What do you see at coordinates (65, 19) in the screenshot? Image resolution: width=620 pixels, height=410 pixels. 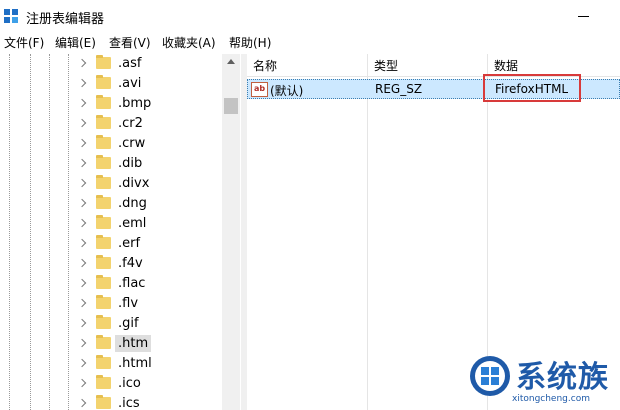 I see `window-title: 注册表编辑器` at bounding box center [65, 19].